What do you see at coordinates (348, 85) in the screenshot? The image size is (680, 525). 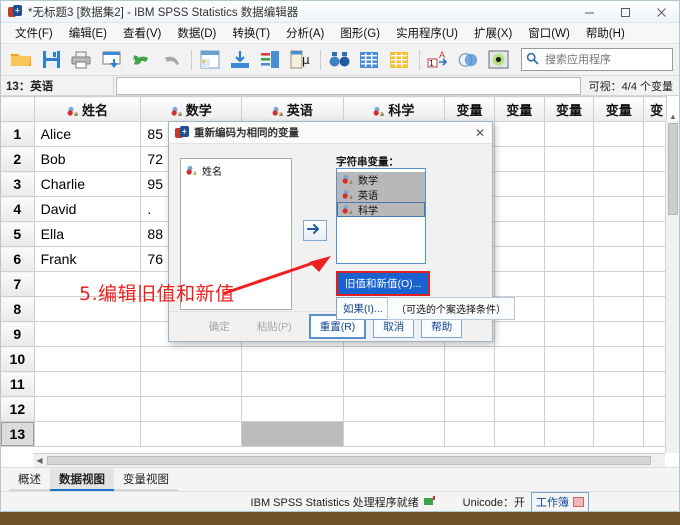 I see `cell-value-input` at bounding box center [348, 85].